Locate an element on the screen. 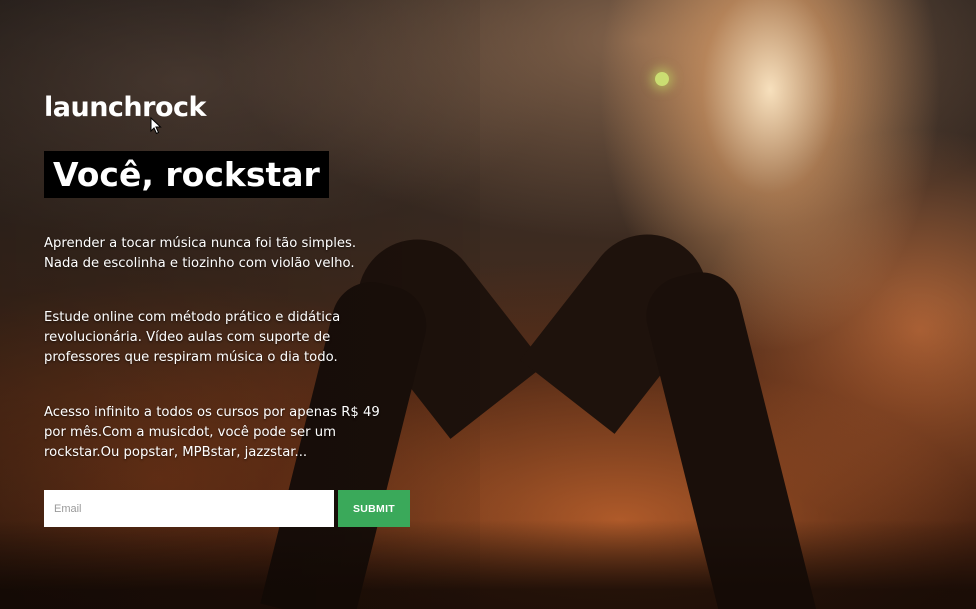  page-title: Você, rockstar is located at coordinates (186, 174).